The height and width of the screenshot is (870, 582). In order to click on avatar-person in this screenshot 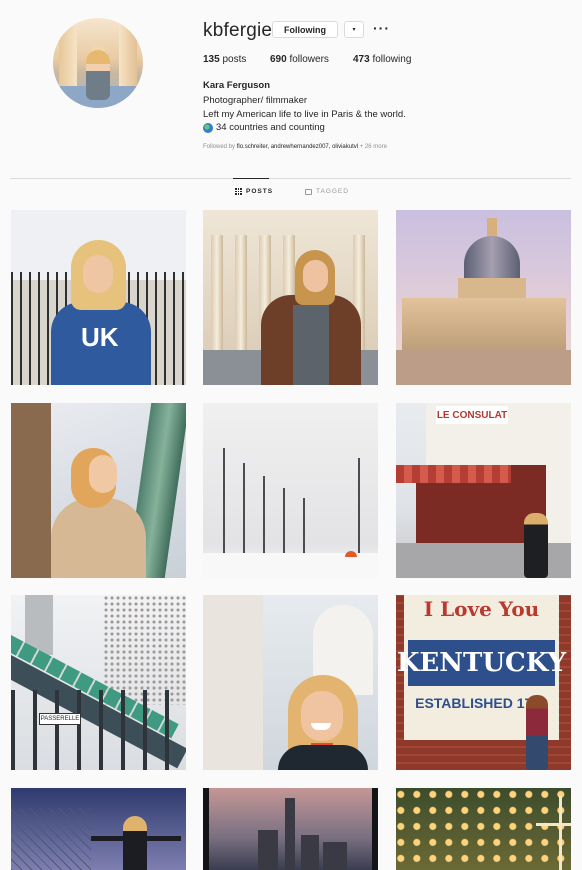, I will do `click(98, 75)`.